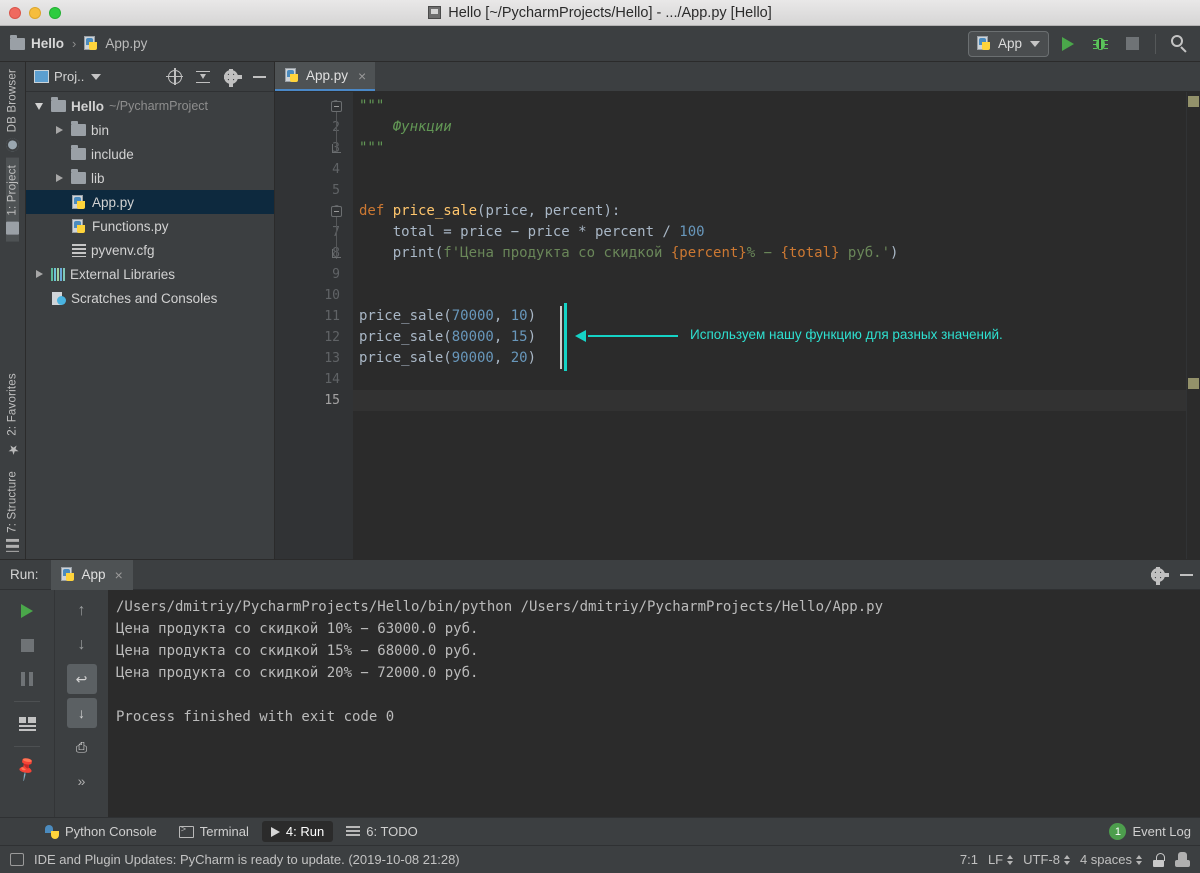 This screenshot has width=1200, height=873. Describe the element at coordinates (150, 154) in the screenshot. I see `tree-node-include: include` at that location.